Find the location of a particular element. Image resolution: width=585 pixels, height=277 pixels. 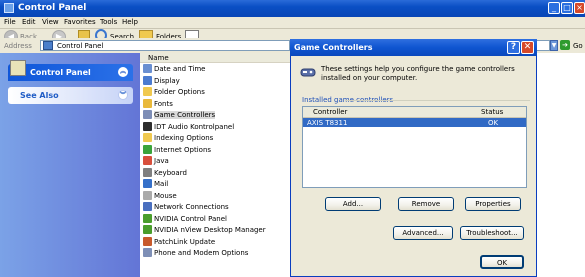

menu-edit: Edit is located at coordinates (29, 22).